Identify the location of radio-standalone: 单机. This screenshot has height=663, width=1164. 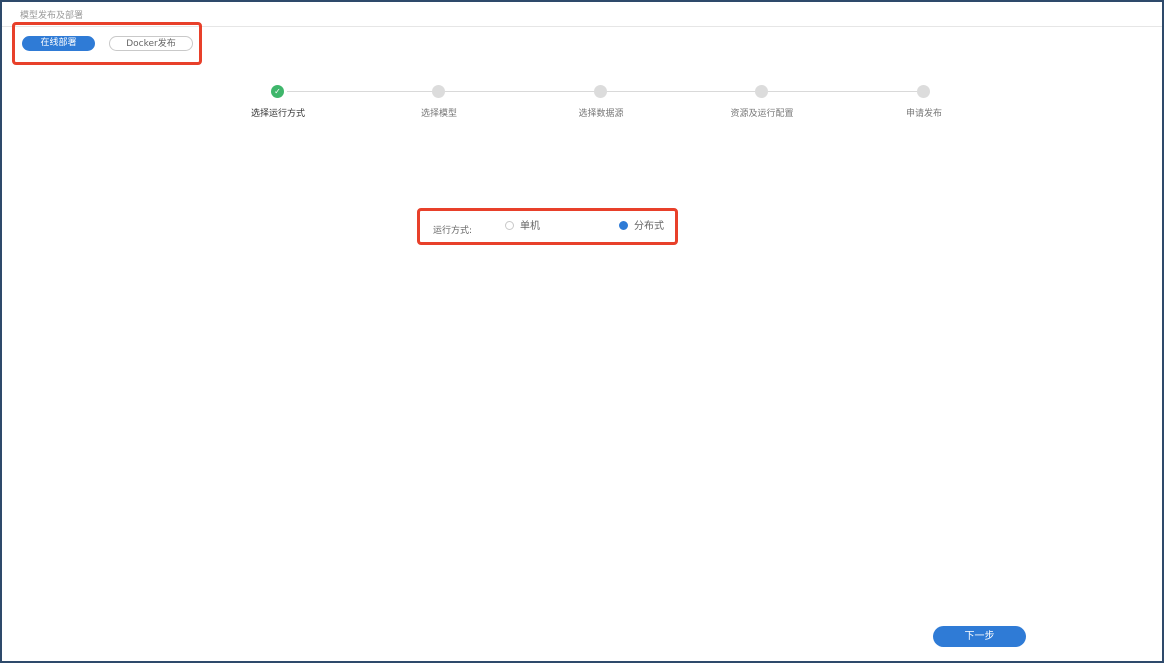
(522, 226).